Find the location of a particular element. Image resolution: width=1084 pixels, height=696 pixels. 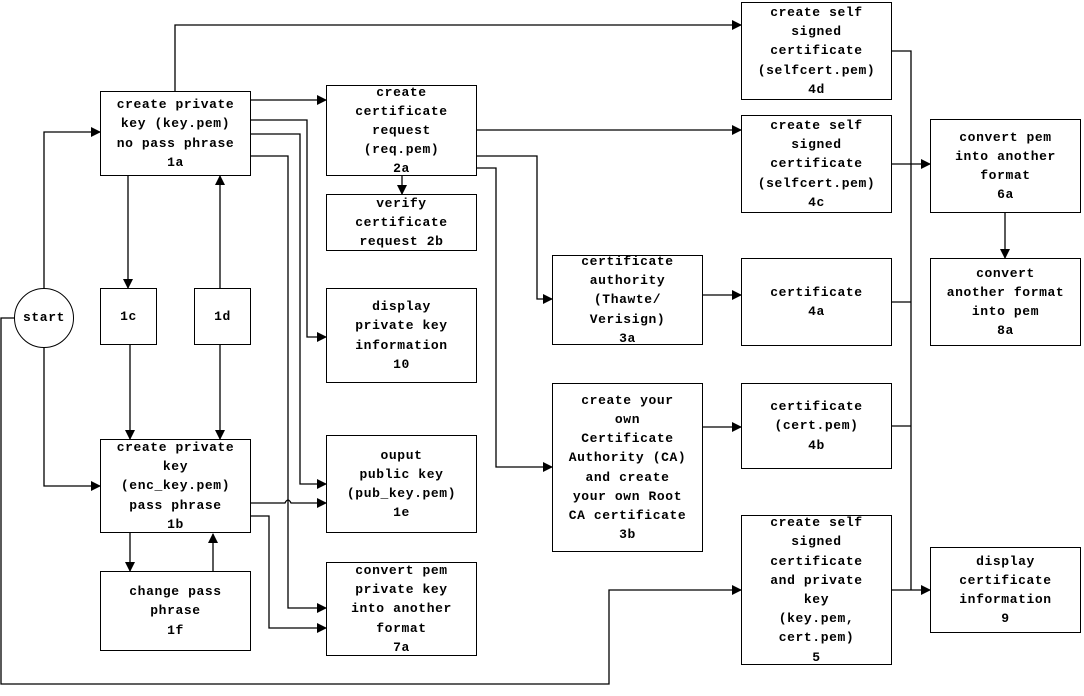

node-label-line: request is located at coordinates (401, 130).